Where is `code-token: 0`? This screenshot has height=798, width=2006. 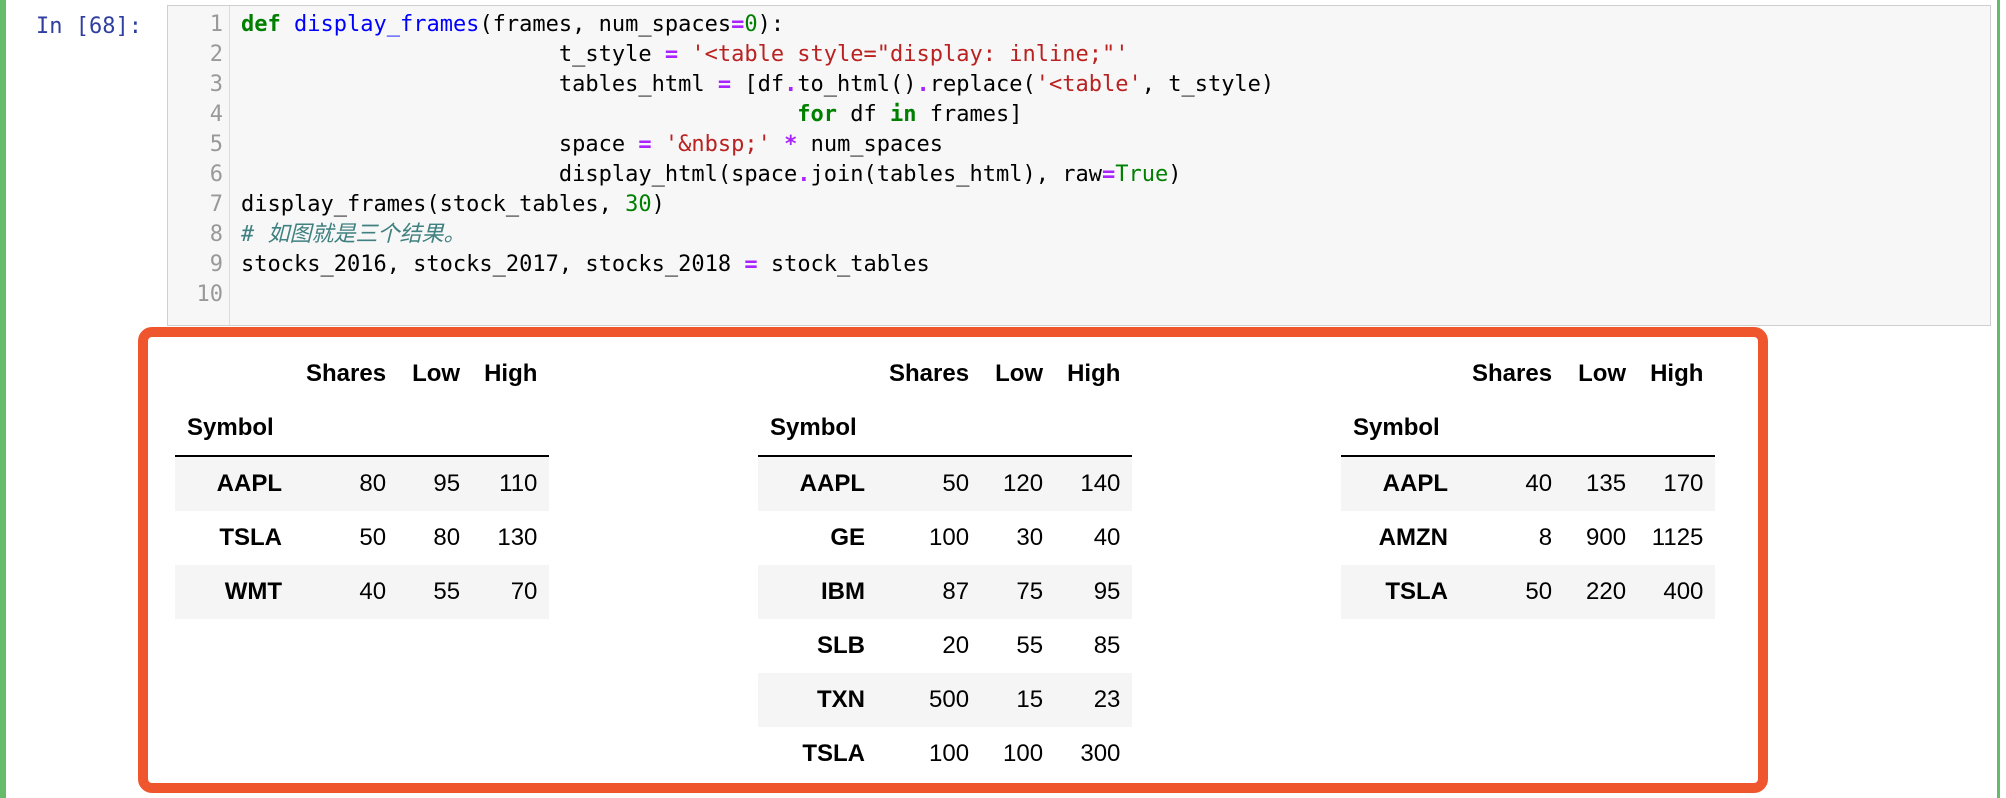
code-token: 0 is located at coordinates (751, 24).